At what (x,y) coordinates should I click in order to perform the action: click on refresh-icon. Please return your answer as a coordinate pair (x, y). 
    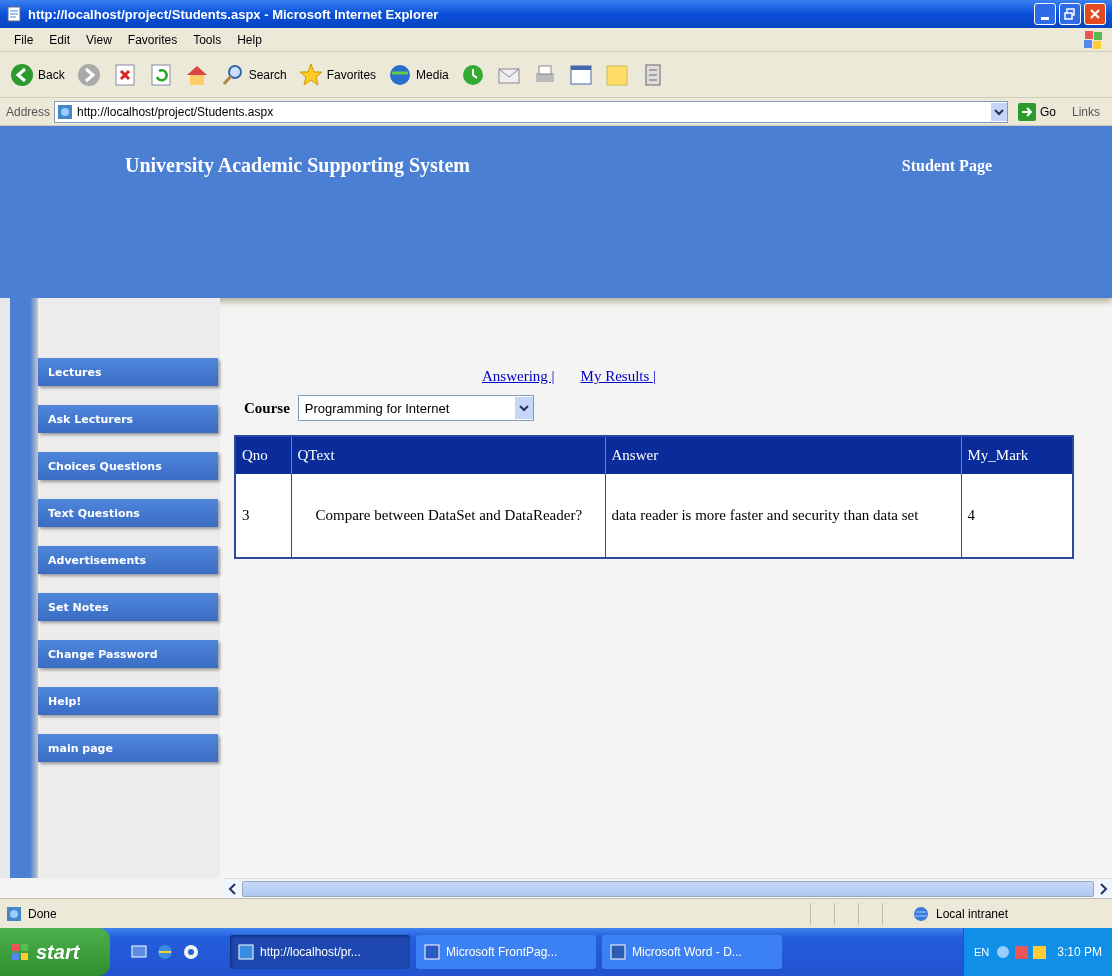
    Looking at the image, I should click on (160, 74).